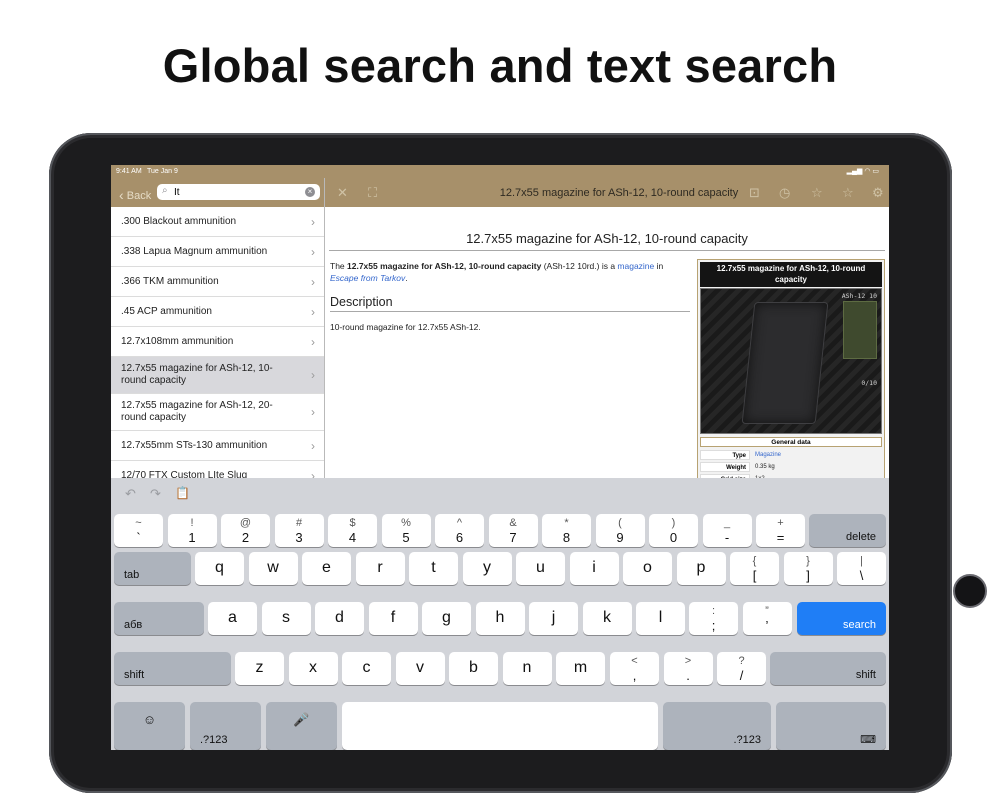 Image resolution: width=1000 pixels, height=793 pixels. What do you see at coordinates (688, 668) in the screenshot?
I see `key-symbol: >.` at bounding box center [688, 668].